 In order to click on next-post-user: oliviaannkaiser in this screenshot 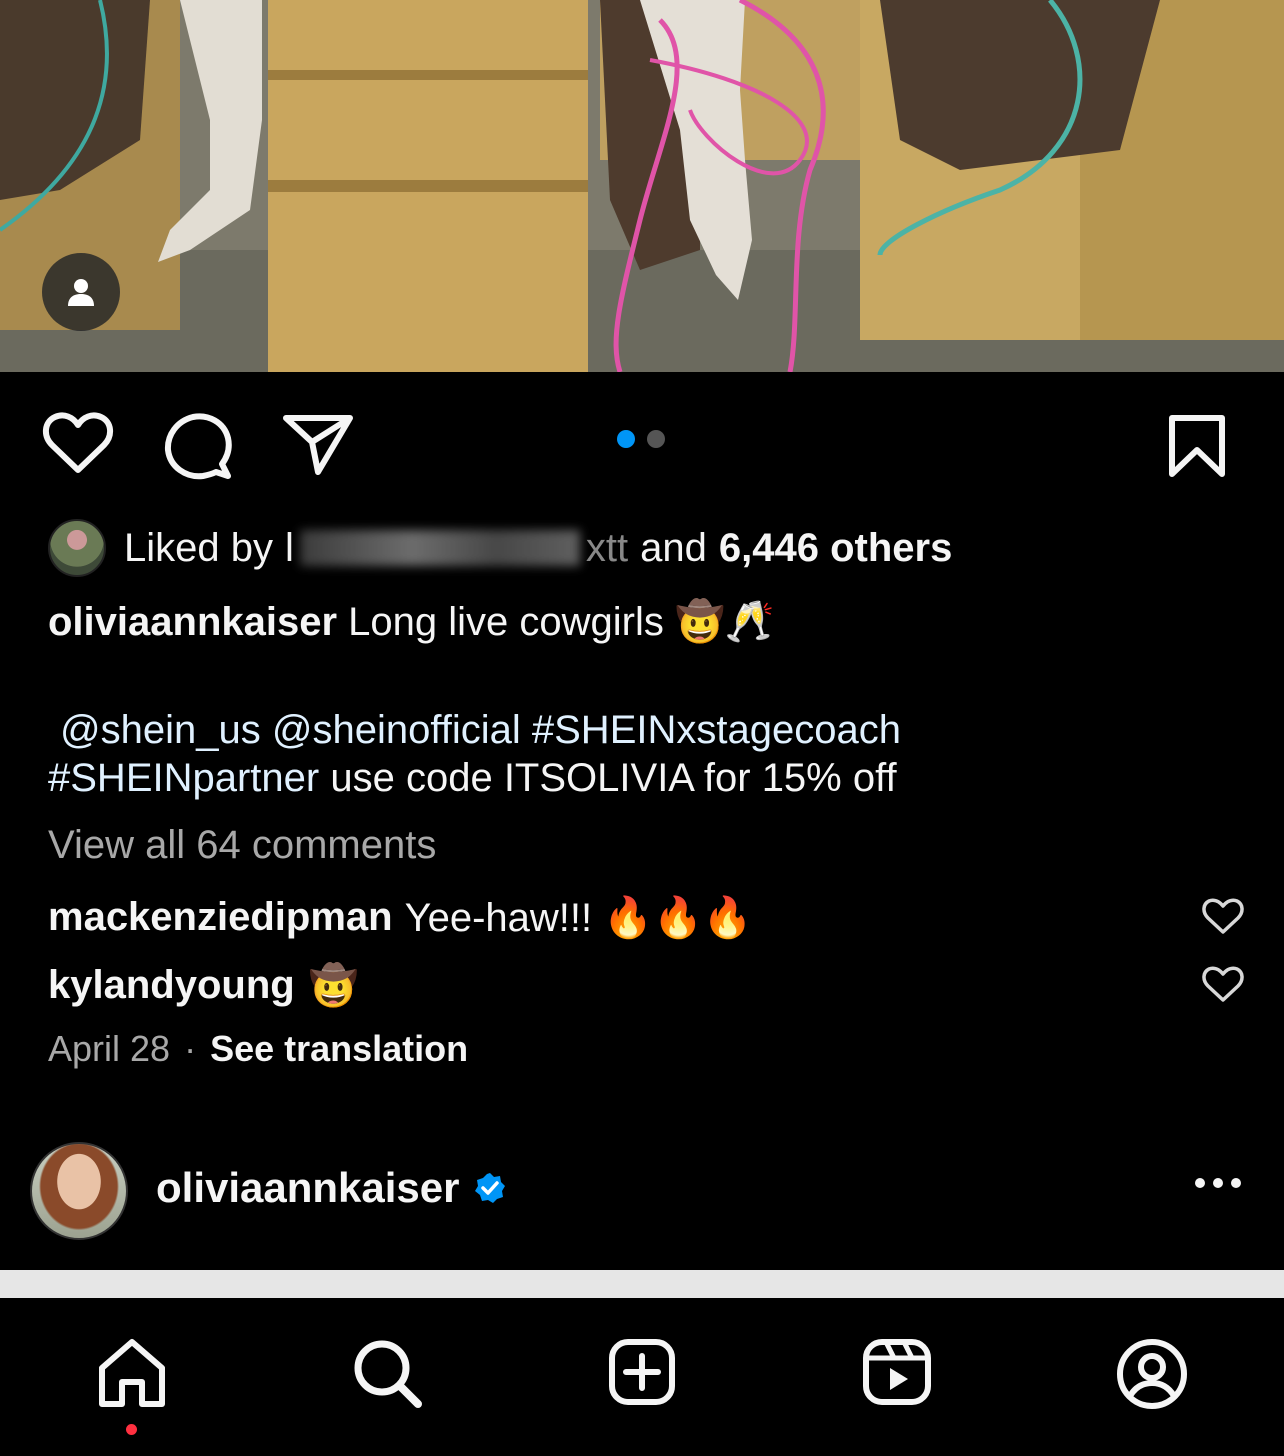, I will do `click(331, 1188)`.